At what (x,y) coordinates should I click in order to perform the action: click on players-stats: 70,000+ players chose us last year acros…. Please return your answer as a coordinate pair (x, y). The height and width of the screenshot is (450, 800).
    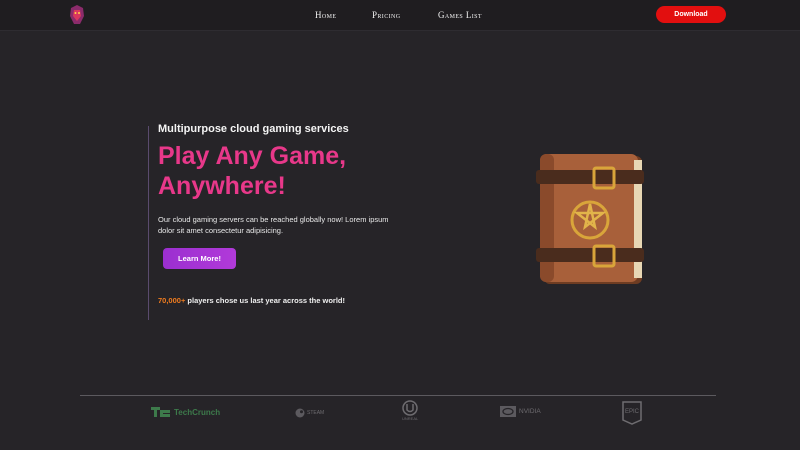
    Looking at the image, I should click on (251, 300).